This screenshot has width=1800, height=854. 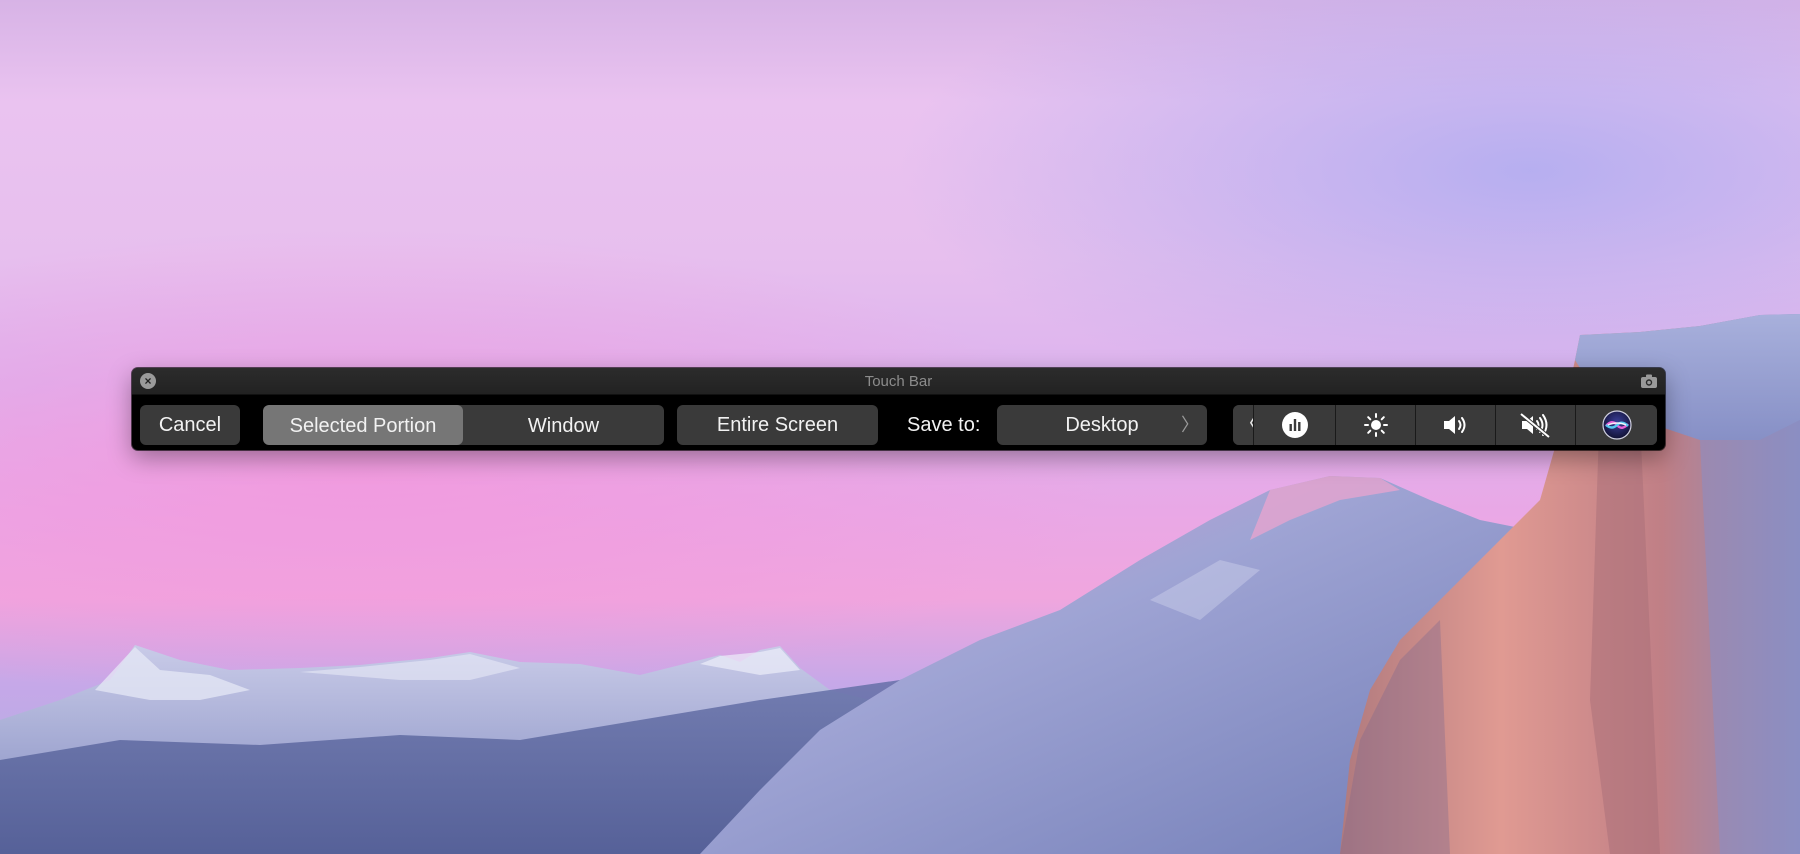 What do you see at coordinates (777, 425) in the screenshot?
I see `entire-screen-button: Entire Screen` at bounding box center [777, 425].